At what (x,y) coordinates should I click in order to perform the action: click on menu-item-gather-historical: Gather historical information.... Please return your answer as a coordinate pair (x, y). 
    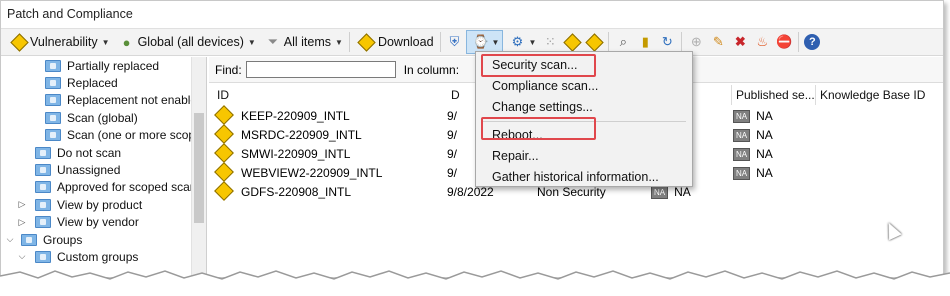
    Looking at the image, I should click on (584, 177).